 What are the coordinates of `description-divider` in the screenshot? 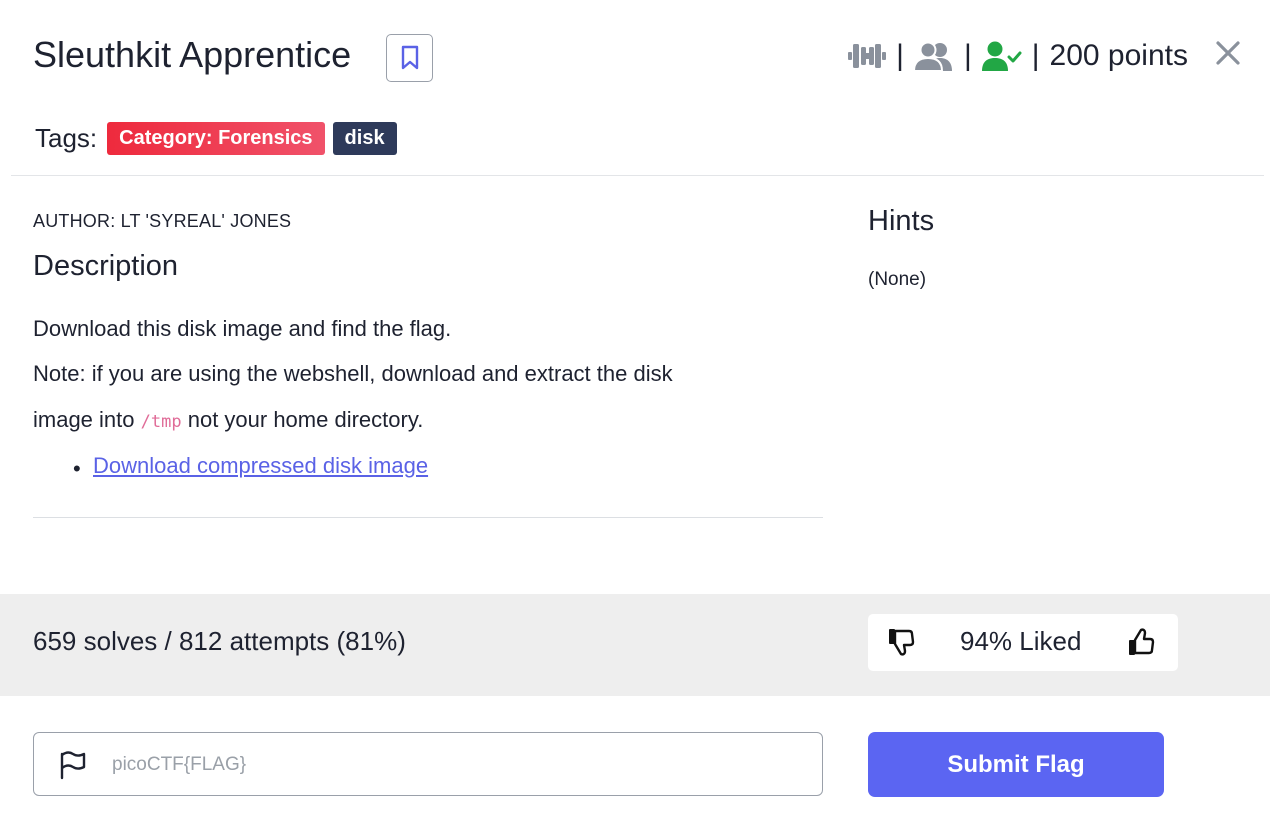 It's located at (428, 517).